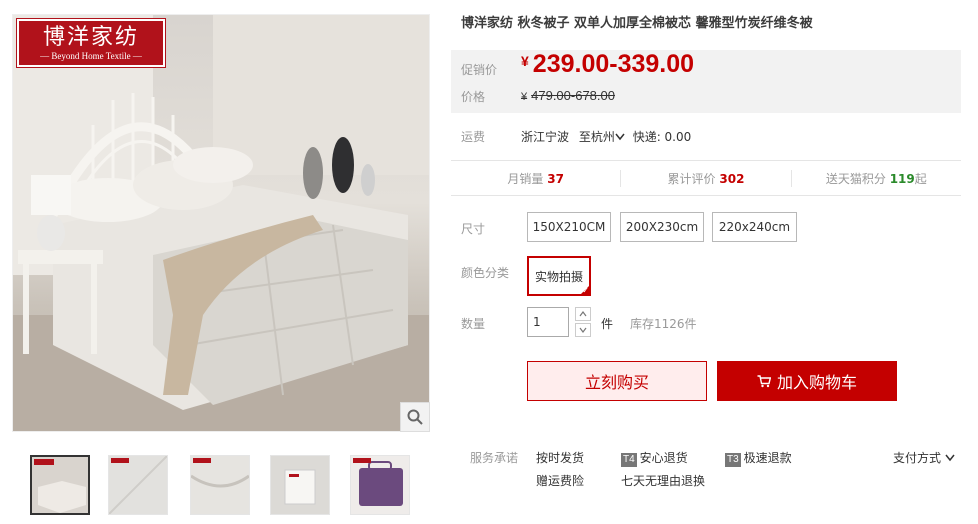 The image size is (978, 524). Describe the element at coordinates (473, 324) in the screenshot. I see `quantity-label: 数量` at that location.